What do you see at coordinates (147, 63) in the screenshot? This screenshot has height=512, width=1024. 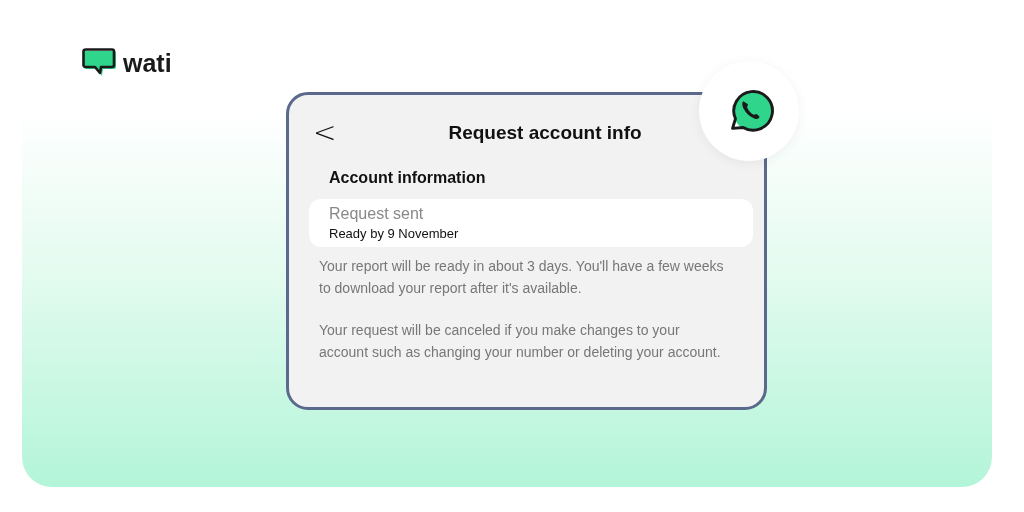 I see `brand-name: wati` at bounding box center [147, 63].